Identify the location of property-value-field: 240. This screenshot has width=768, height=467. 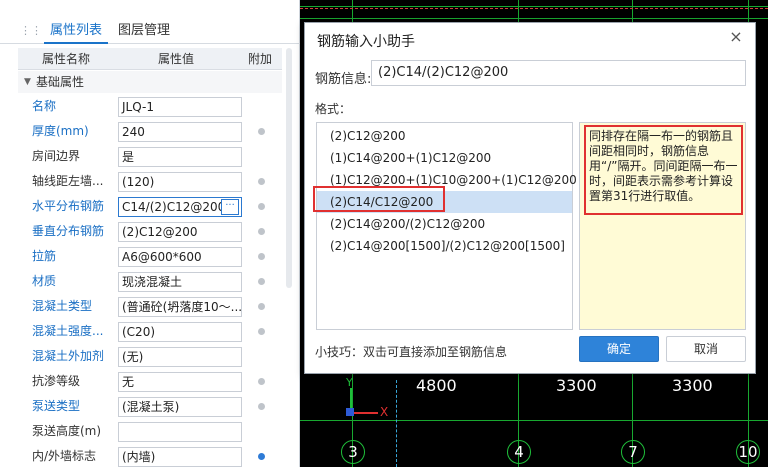
(180, 132).